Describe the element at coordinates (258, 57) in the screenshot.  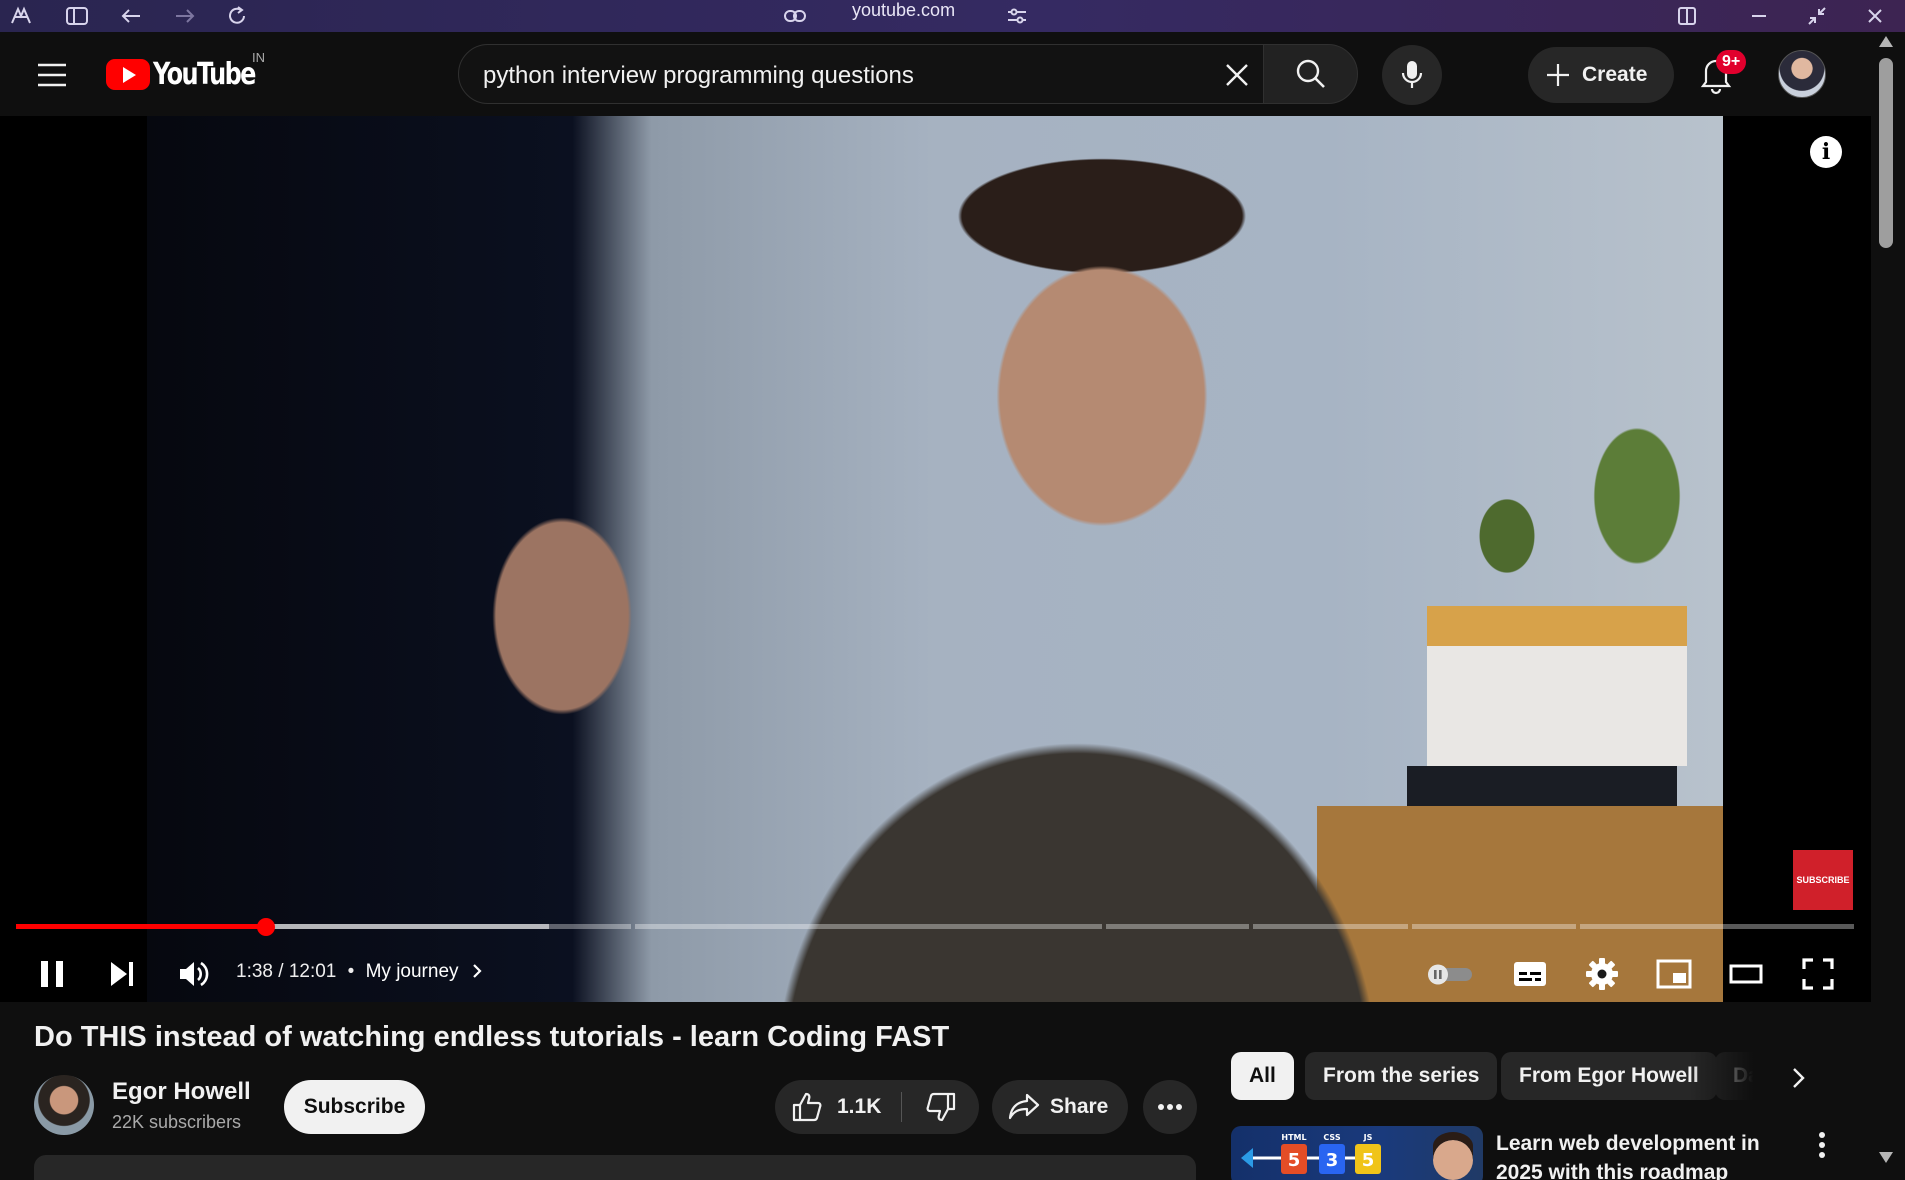
I see `country-code: IN` at that location.